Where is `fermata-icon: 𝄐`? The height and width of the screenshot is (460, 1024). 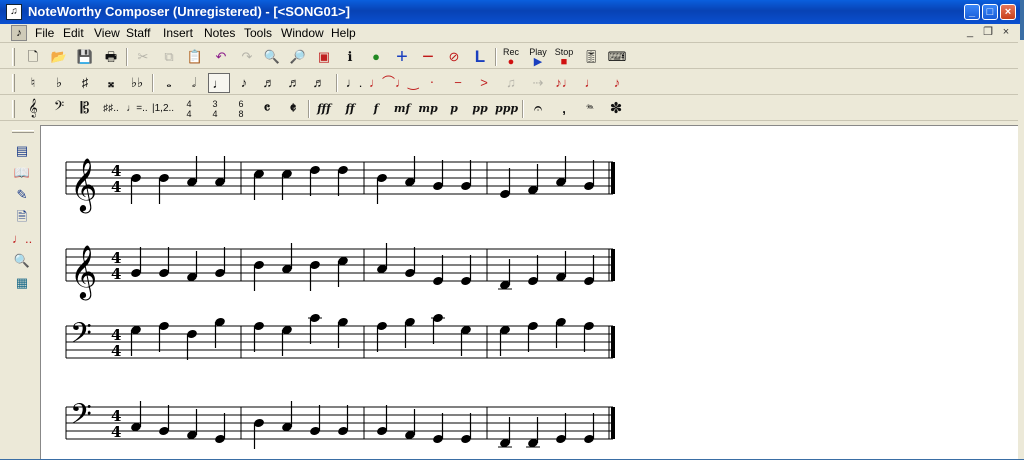
fermata-icon: 𝄐 is located at coordinates (538, 109).